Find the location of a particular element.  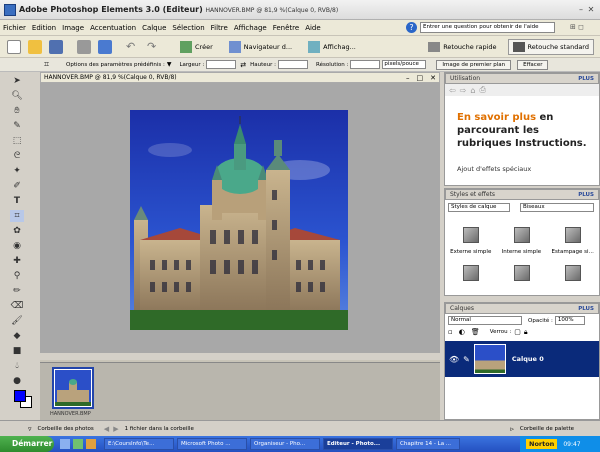

photo-bin-toggle-icon: ▿ is located at coordinates (30, 429).